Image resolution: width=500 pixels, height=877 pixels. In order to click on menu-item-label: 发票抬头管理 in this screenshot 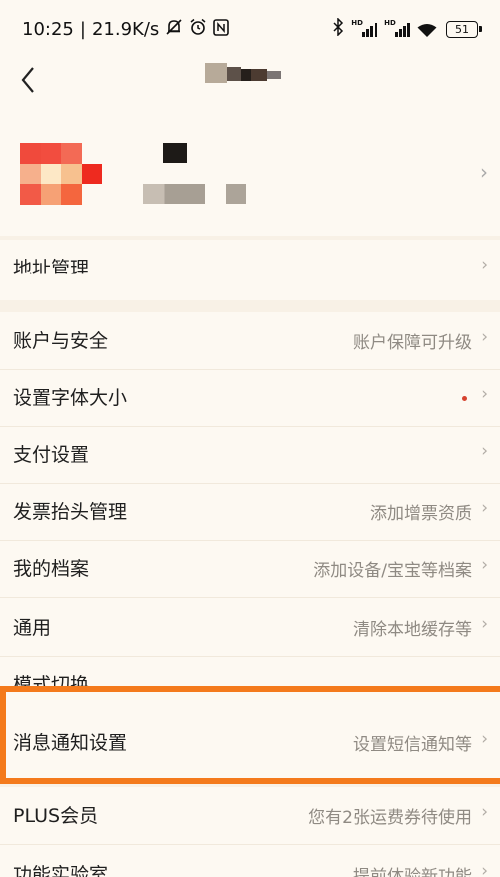, I will do `click(70, 512)`.